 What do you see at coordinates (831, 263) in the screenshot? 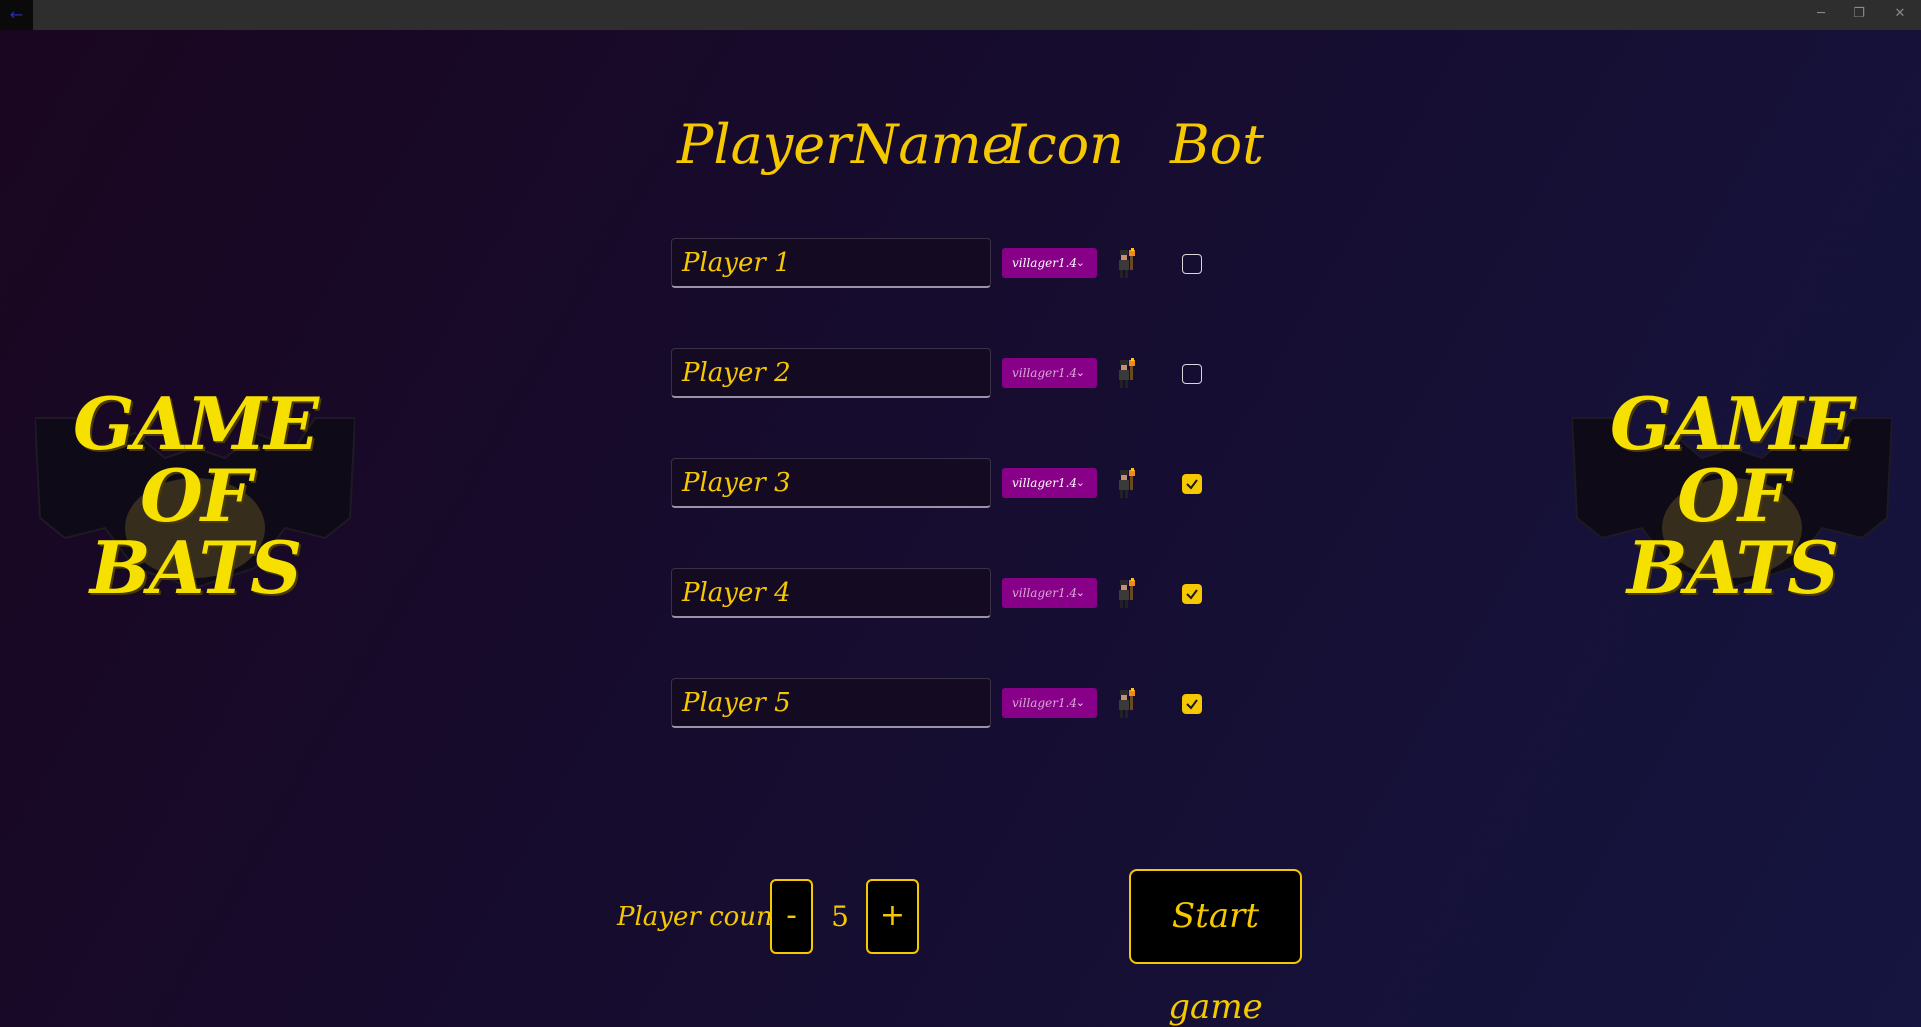
I see `player-name-input: Player 1` at bounding box center [831, 263].